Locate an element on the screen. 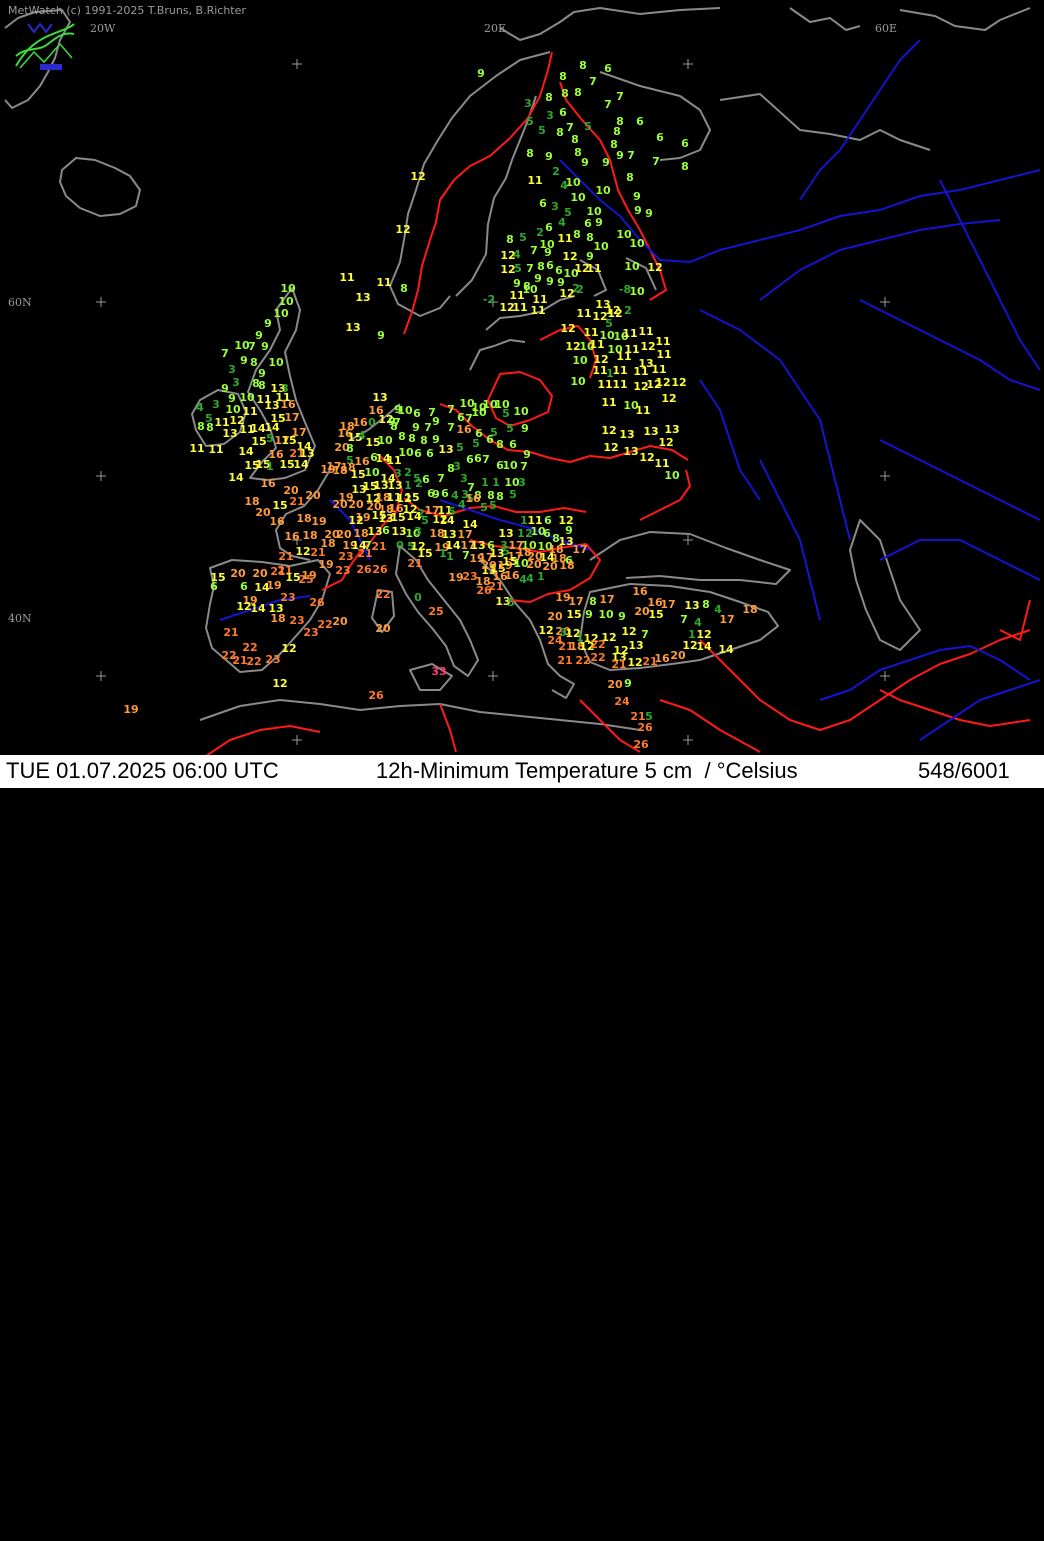 Image resolution: width=1044 pixels, height=1541 pixels. station-value: 0 is located at coordinates (372, 422).